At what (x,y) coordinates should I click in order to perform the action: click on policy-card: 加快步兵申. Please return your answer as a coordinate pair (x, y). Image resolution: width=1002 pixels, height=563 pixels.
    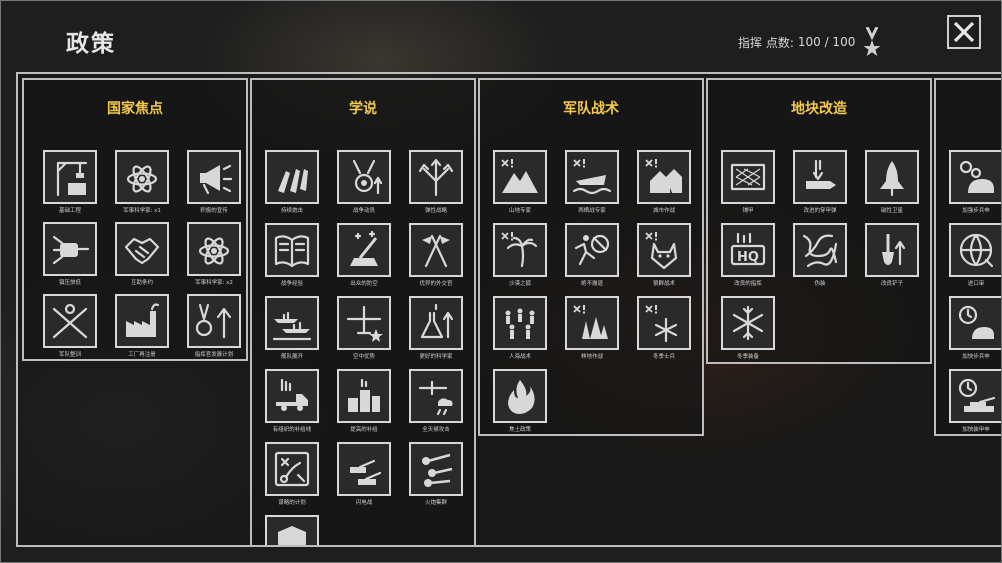
    Looking at the image, I should click on (975, 328).